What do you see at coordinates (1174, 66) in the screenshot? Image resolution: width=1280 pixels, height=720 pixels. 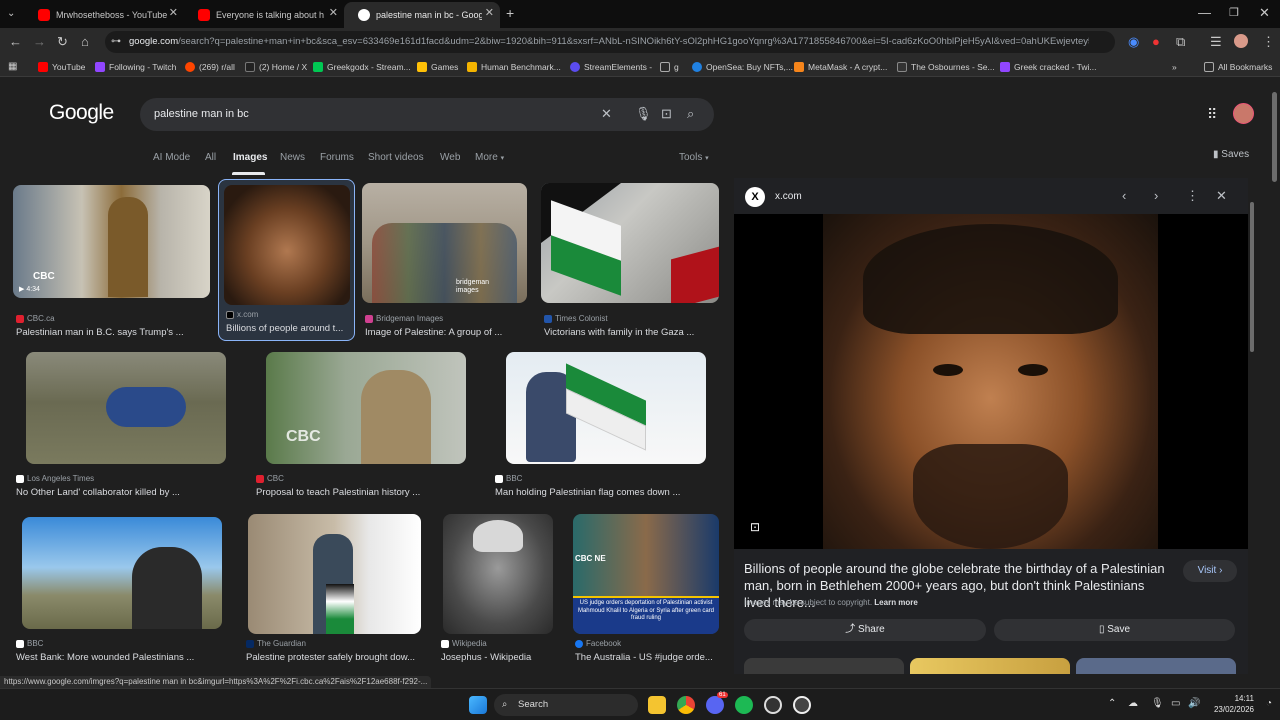 I see `chevron-more-icon: »` at bounding box center [1174, 66].